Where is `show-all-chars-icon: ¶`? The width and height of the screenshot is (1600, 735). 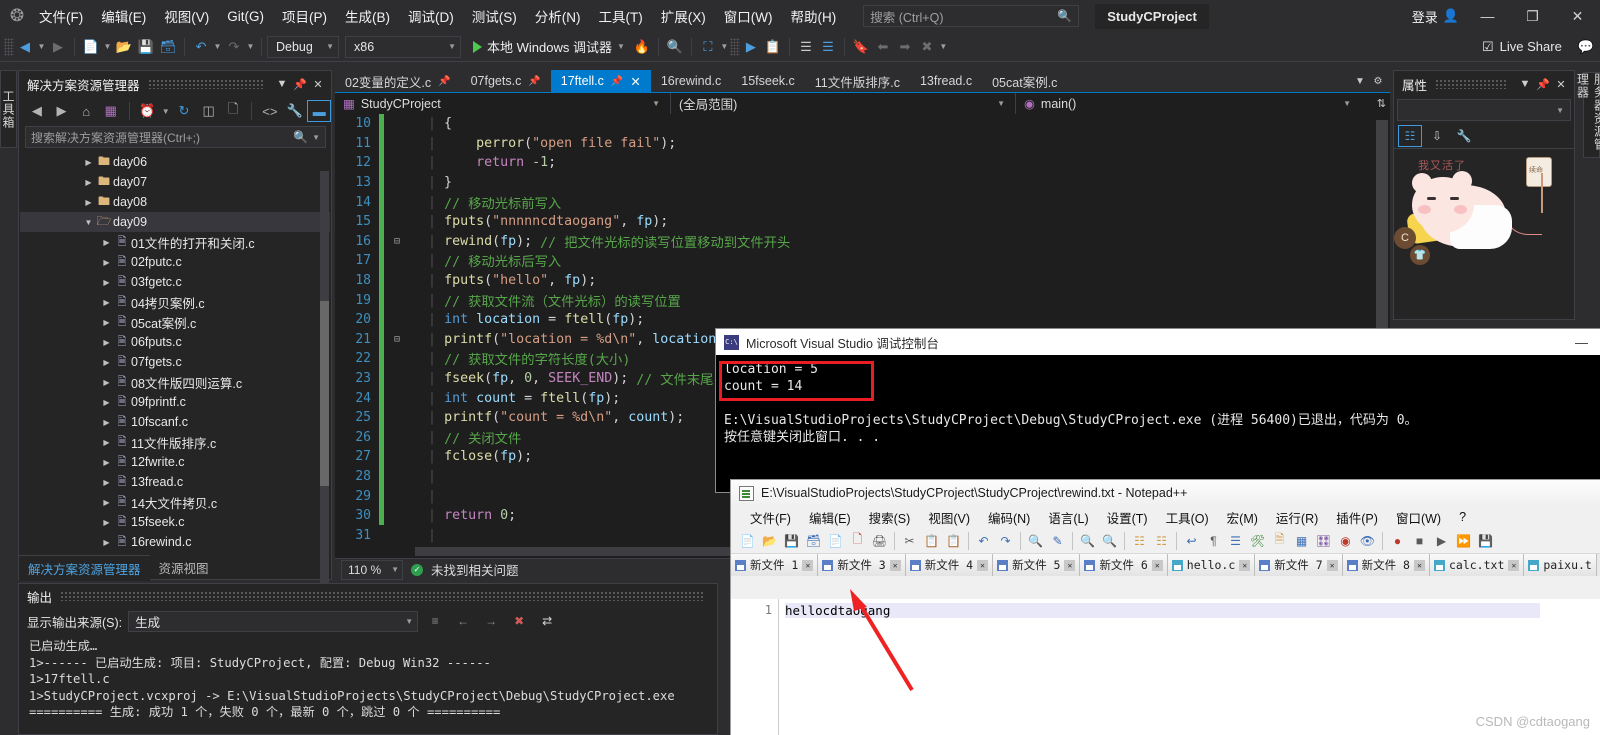 show-all-chars-icon: ¶ is located at coordinates (1213, 540).